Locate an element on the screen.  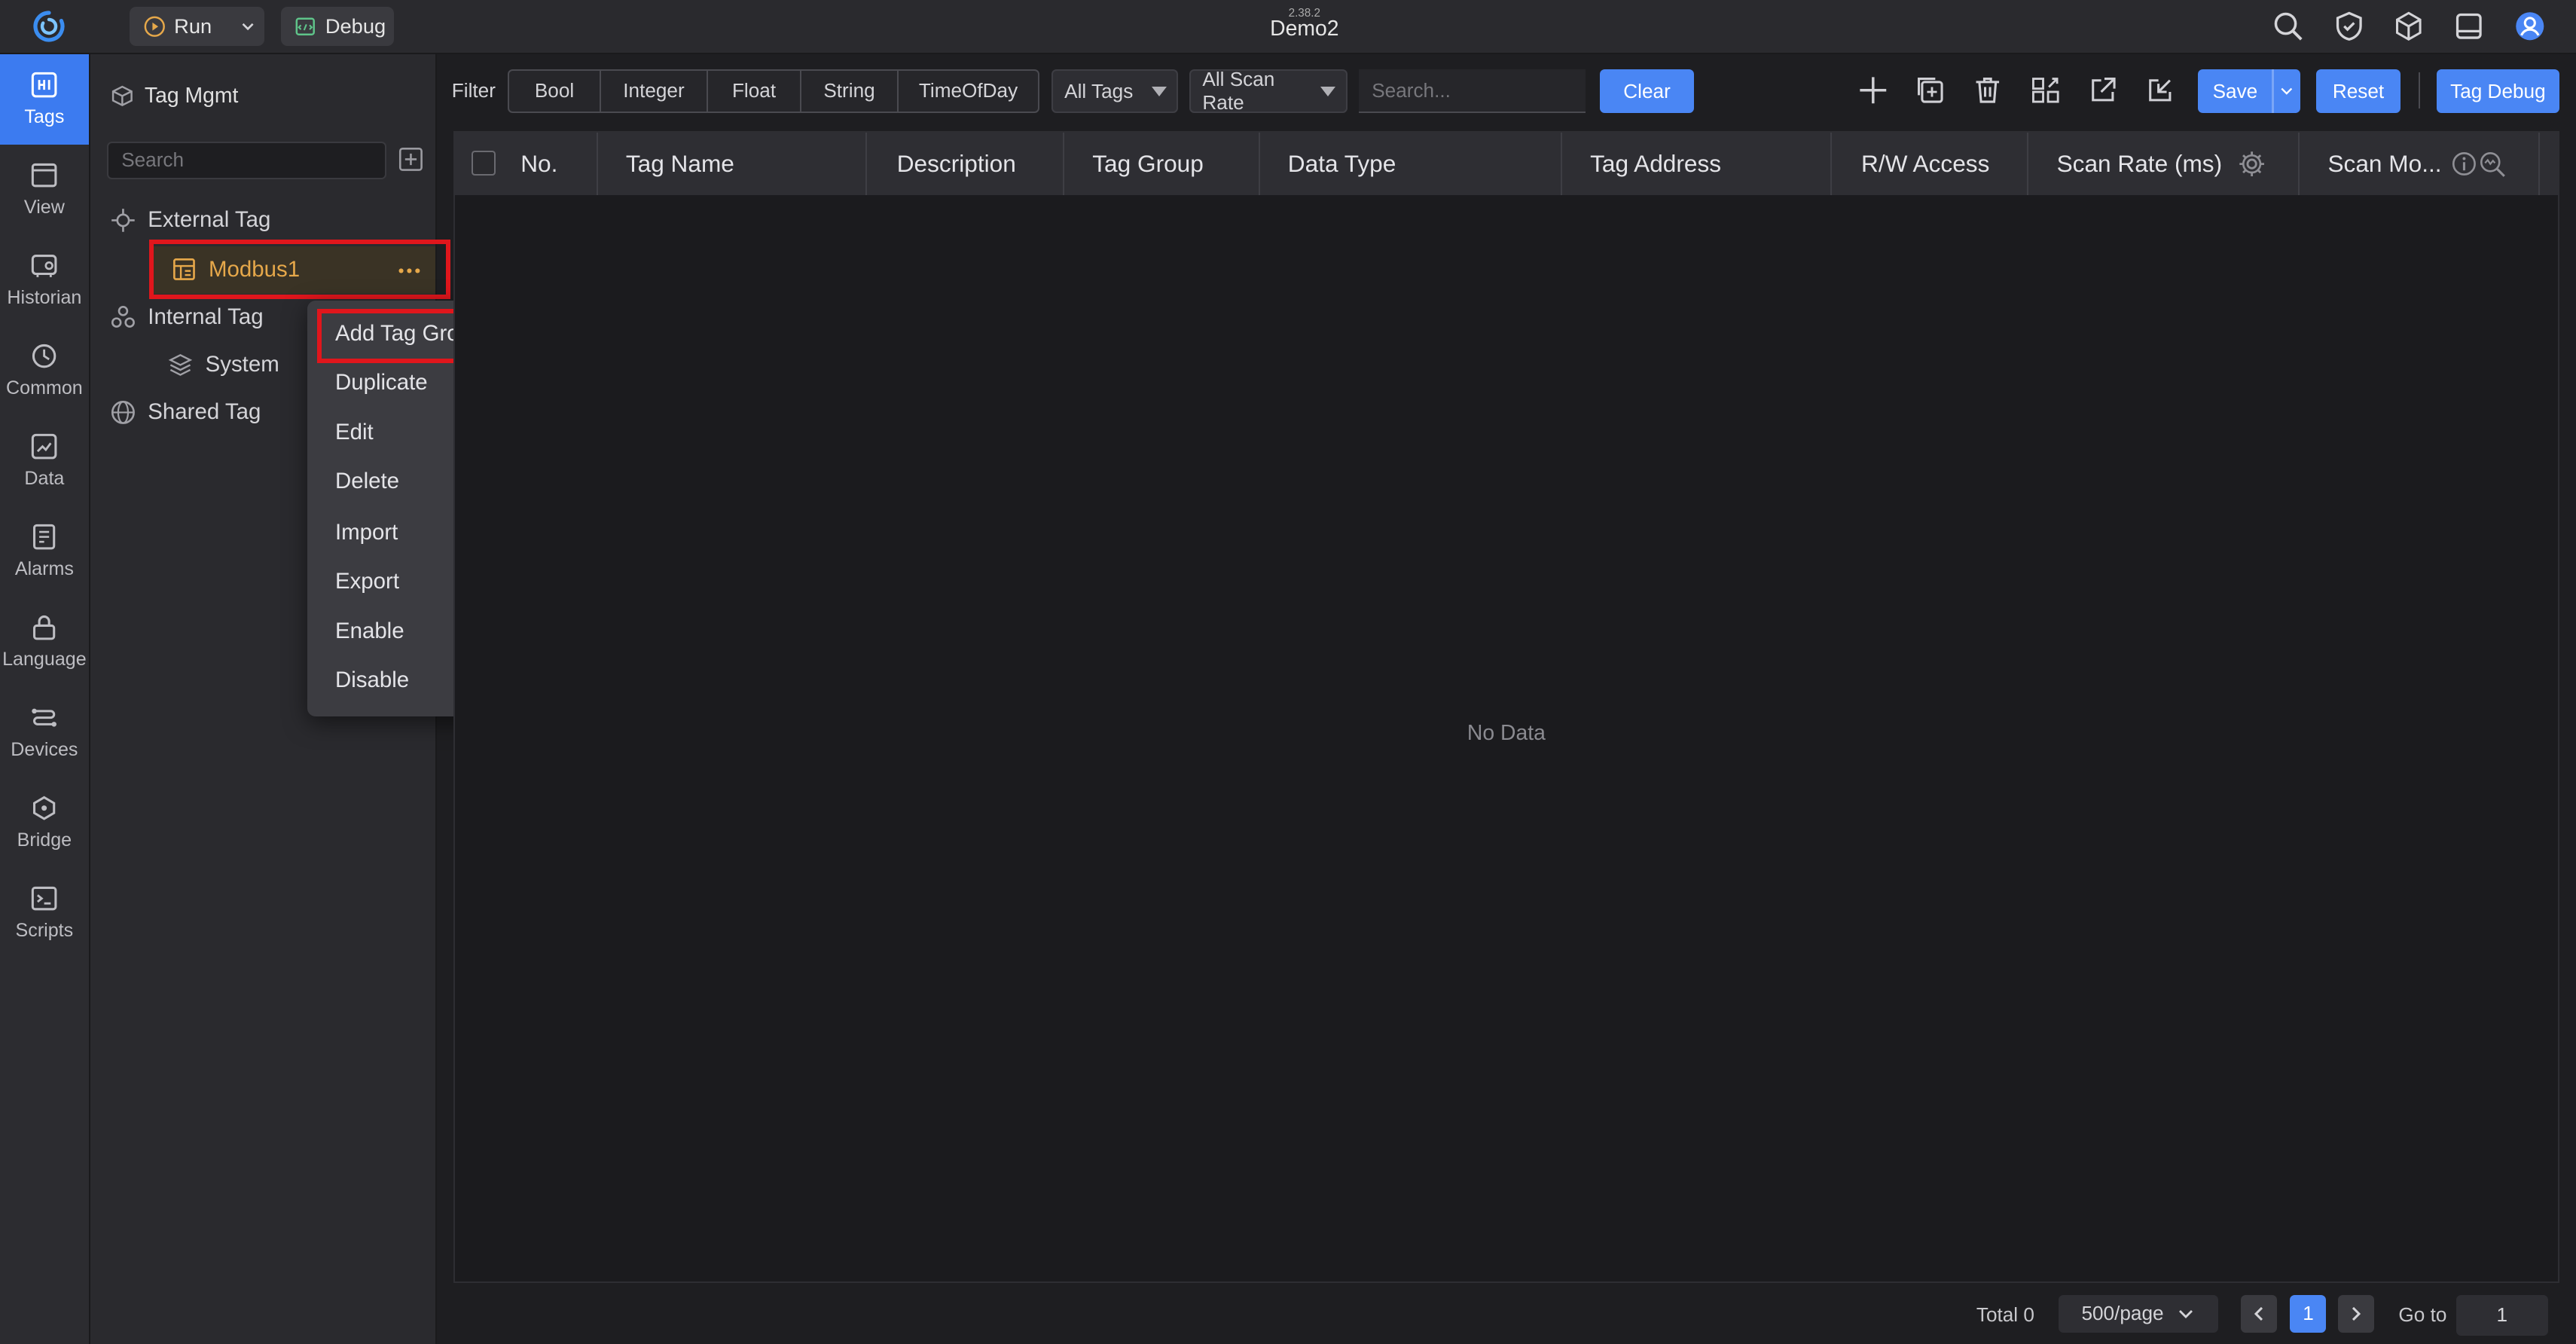
column-header-tag-group: Tag Group is located at coordinates (1148, 164).